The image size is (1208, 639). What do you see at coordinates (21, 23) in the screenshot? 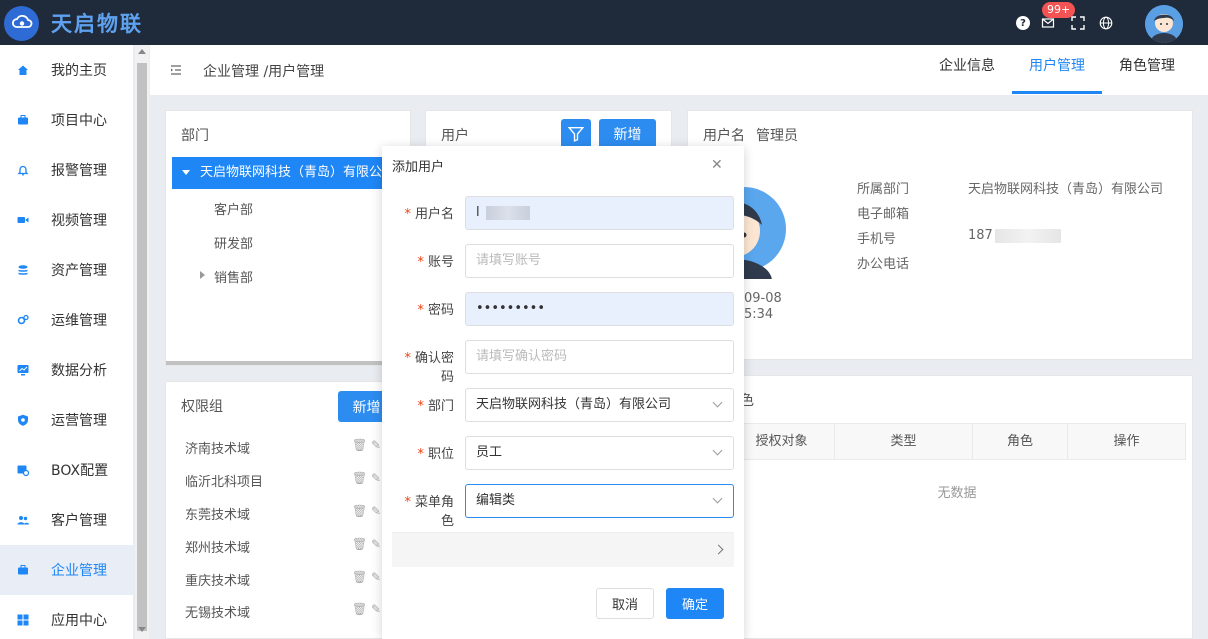
I see `cloud-eye-icon` at bounding box center [21, 23].